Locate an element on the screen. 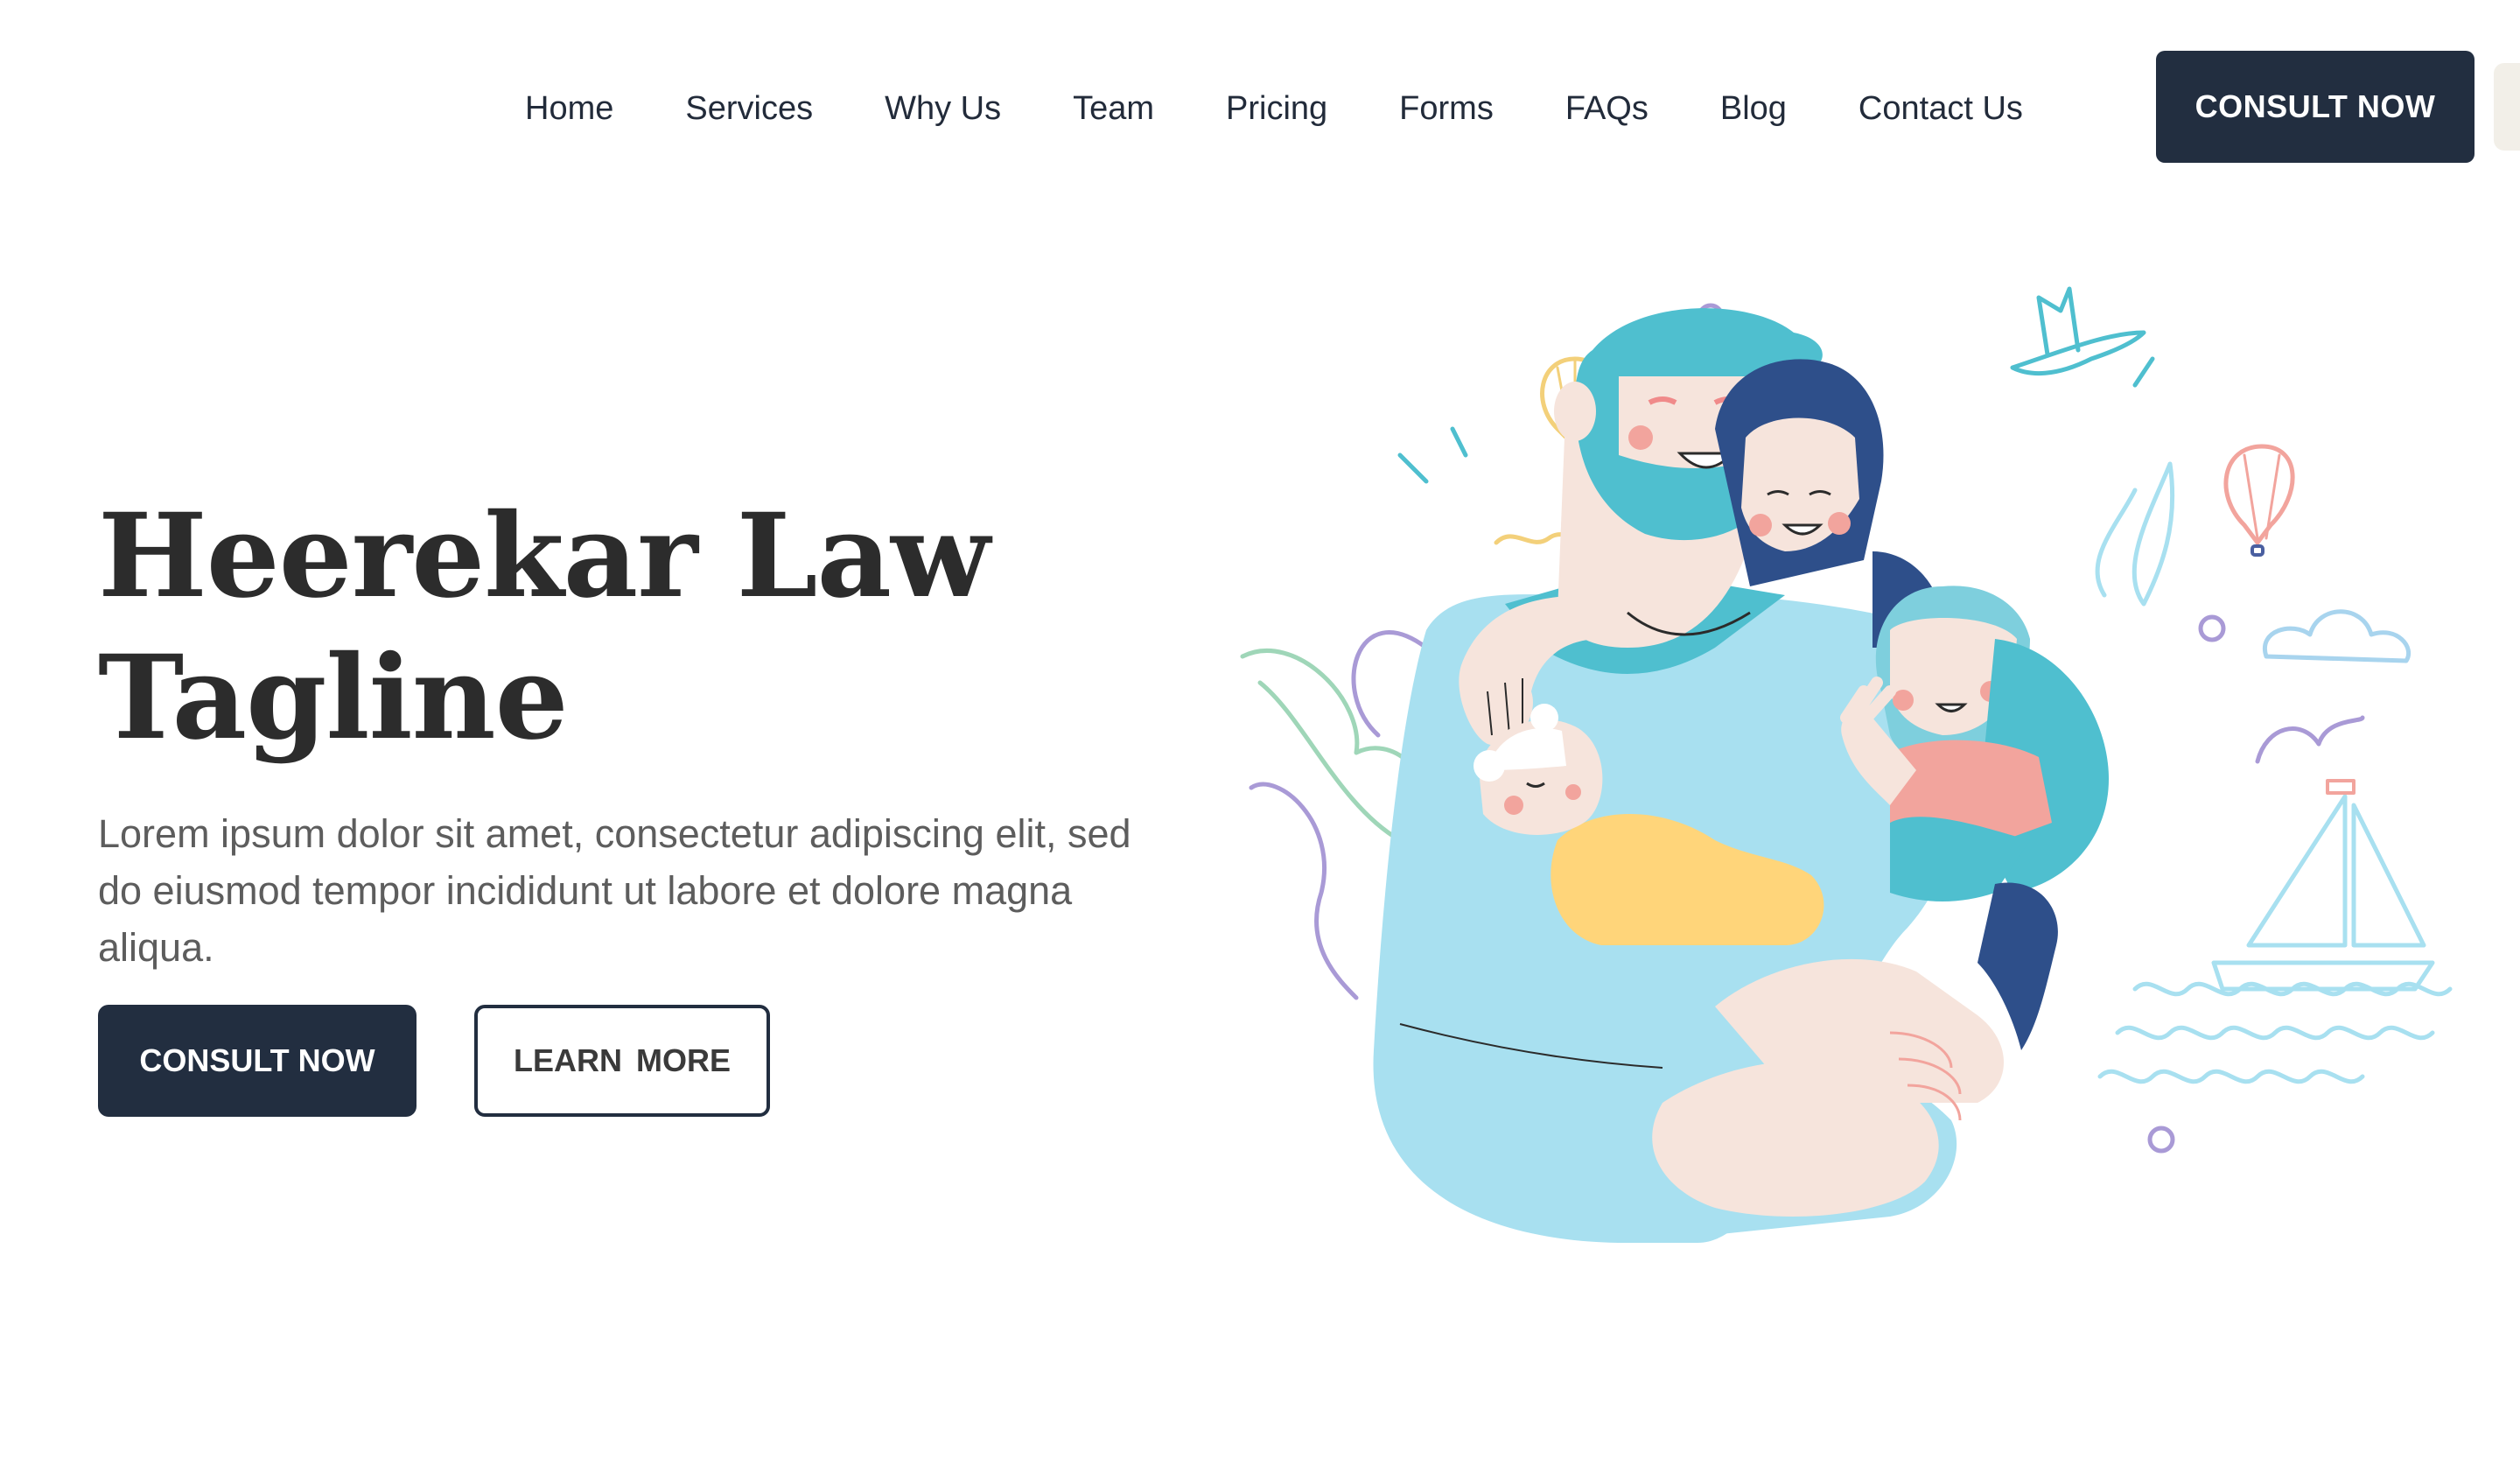 This screenshot has height=1466, width=2520. sailboat-outline is located at coordinates (2336, 871).